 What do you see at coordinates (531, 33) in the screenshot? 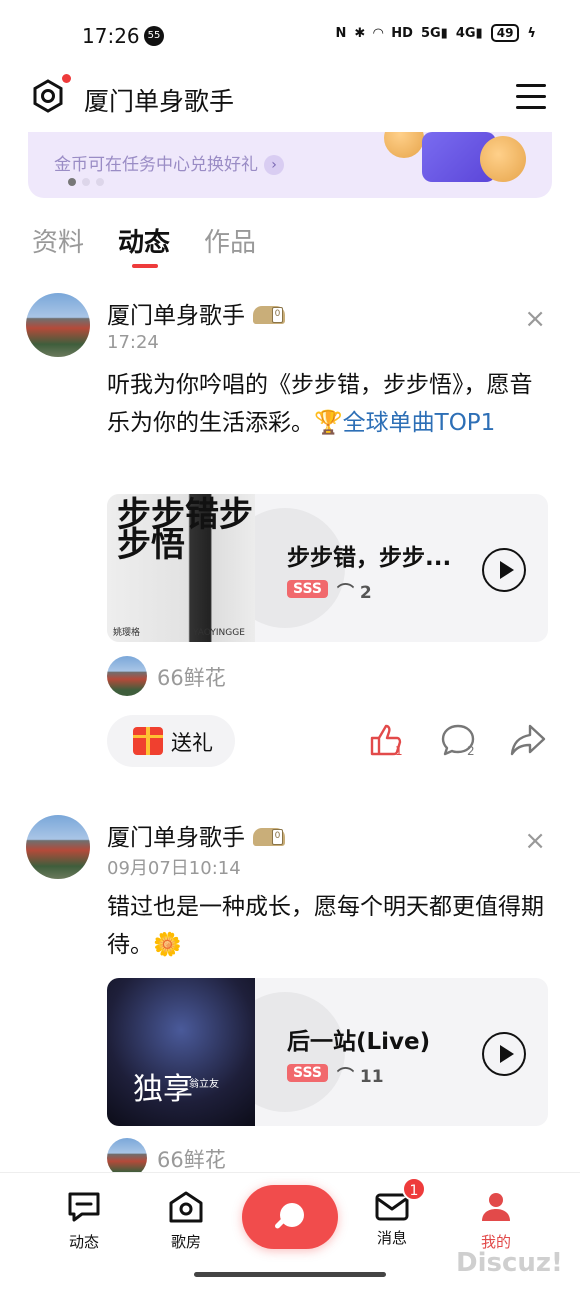
I see `charging-icon: ϟ` at bounding box center [531, 33].